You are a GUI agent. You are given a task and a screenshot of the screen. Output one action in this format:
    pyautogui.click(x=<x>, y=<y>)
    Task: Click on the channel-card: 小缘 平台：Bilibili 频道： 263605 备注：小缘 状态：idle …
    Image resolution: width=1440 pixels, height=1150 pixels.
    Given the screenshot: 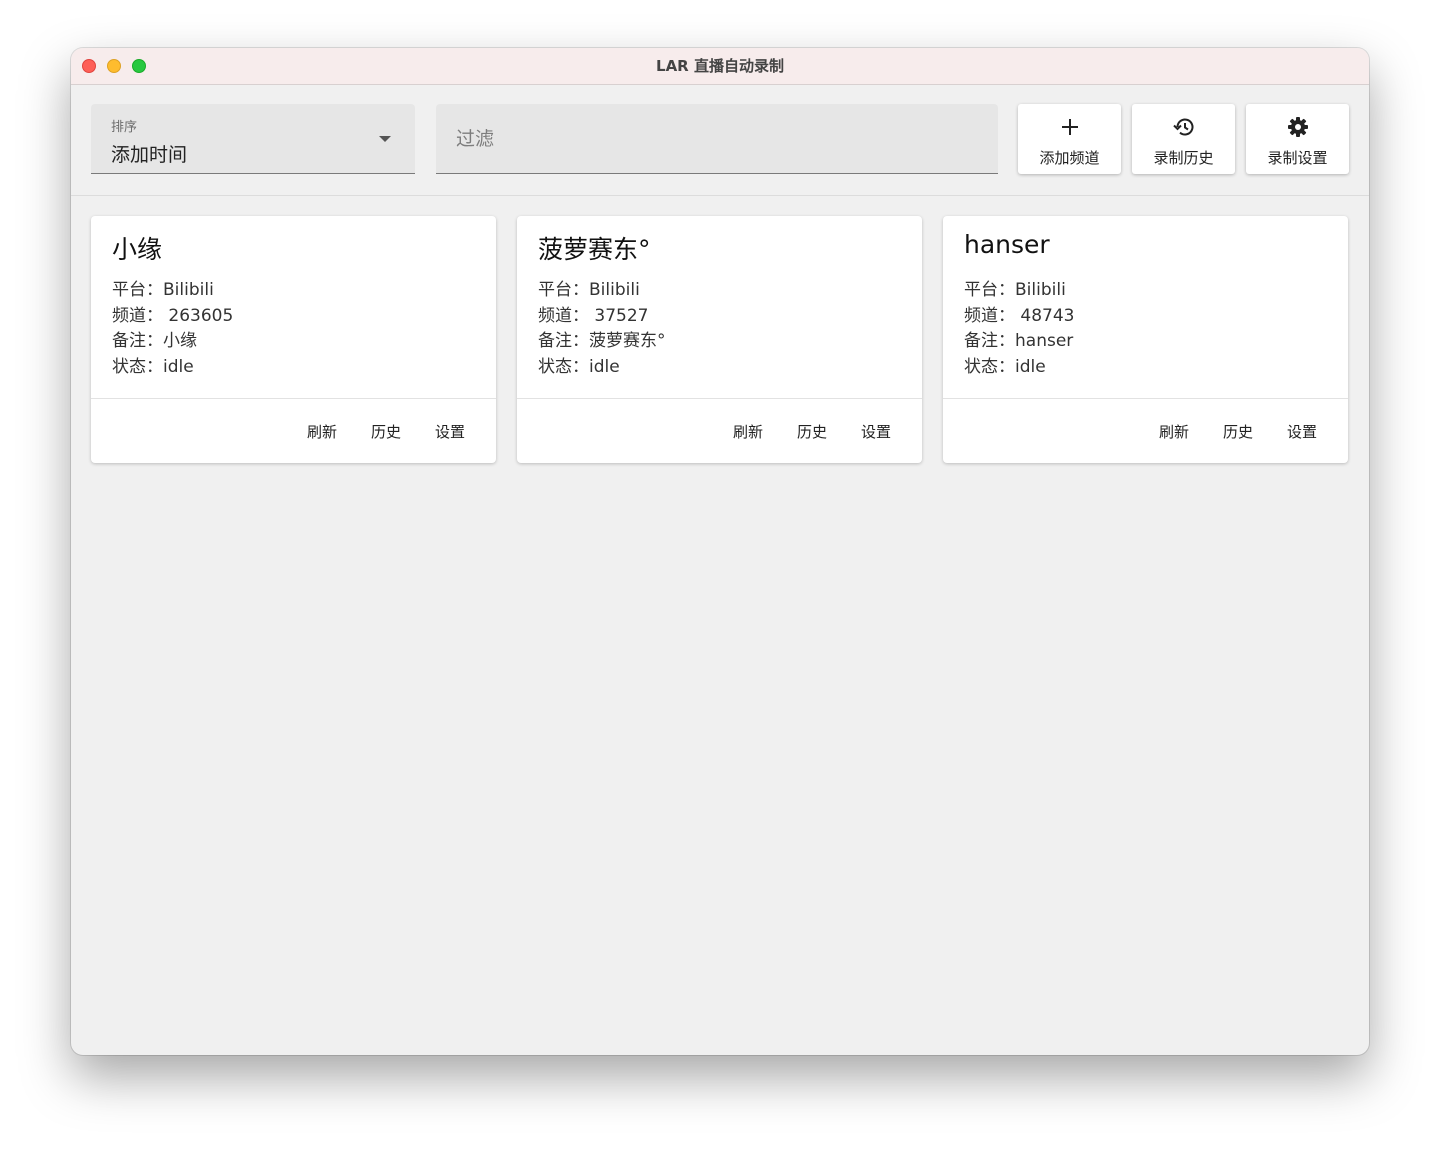 What is the action you would take?
    pyautogui.click(x=293, y=339)
    